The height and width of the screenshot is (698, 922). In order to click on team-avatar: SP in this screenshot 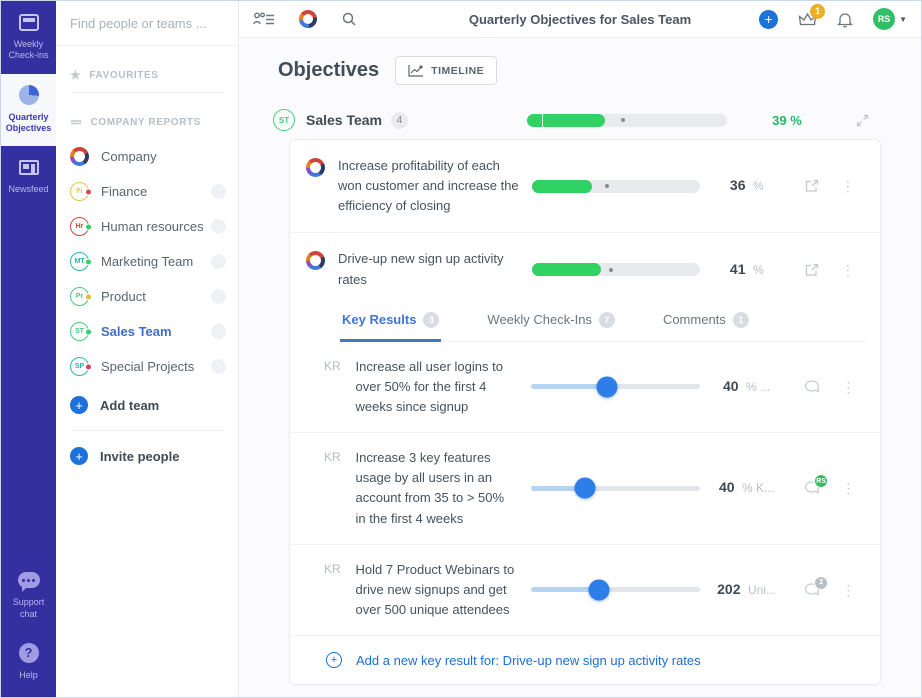, I will do `click(81, 366)`.